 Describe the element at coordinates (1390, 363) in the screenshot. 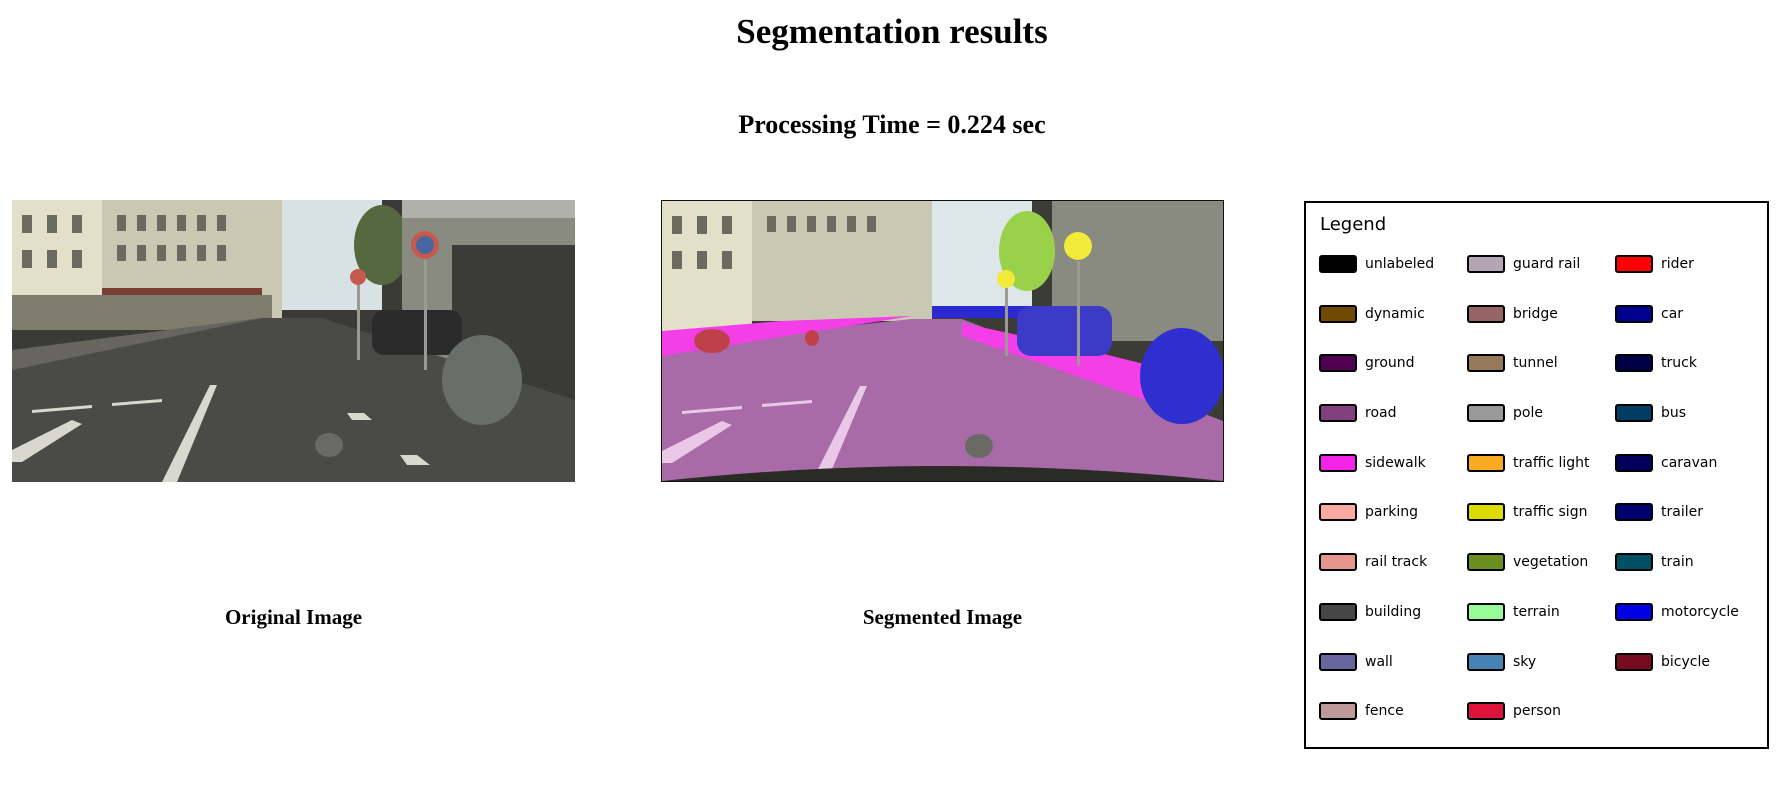

I see `legend-label: ground` at that location.